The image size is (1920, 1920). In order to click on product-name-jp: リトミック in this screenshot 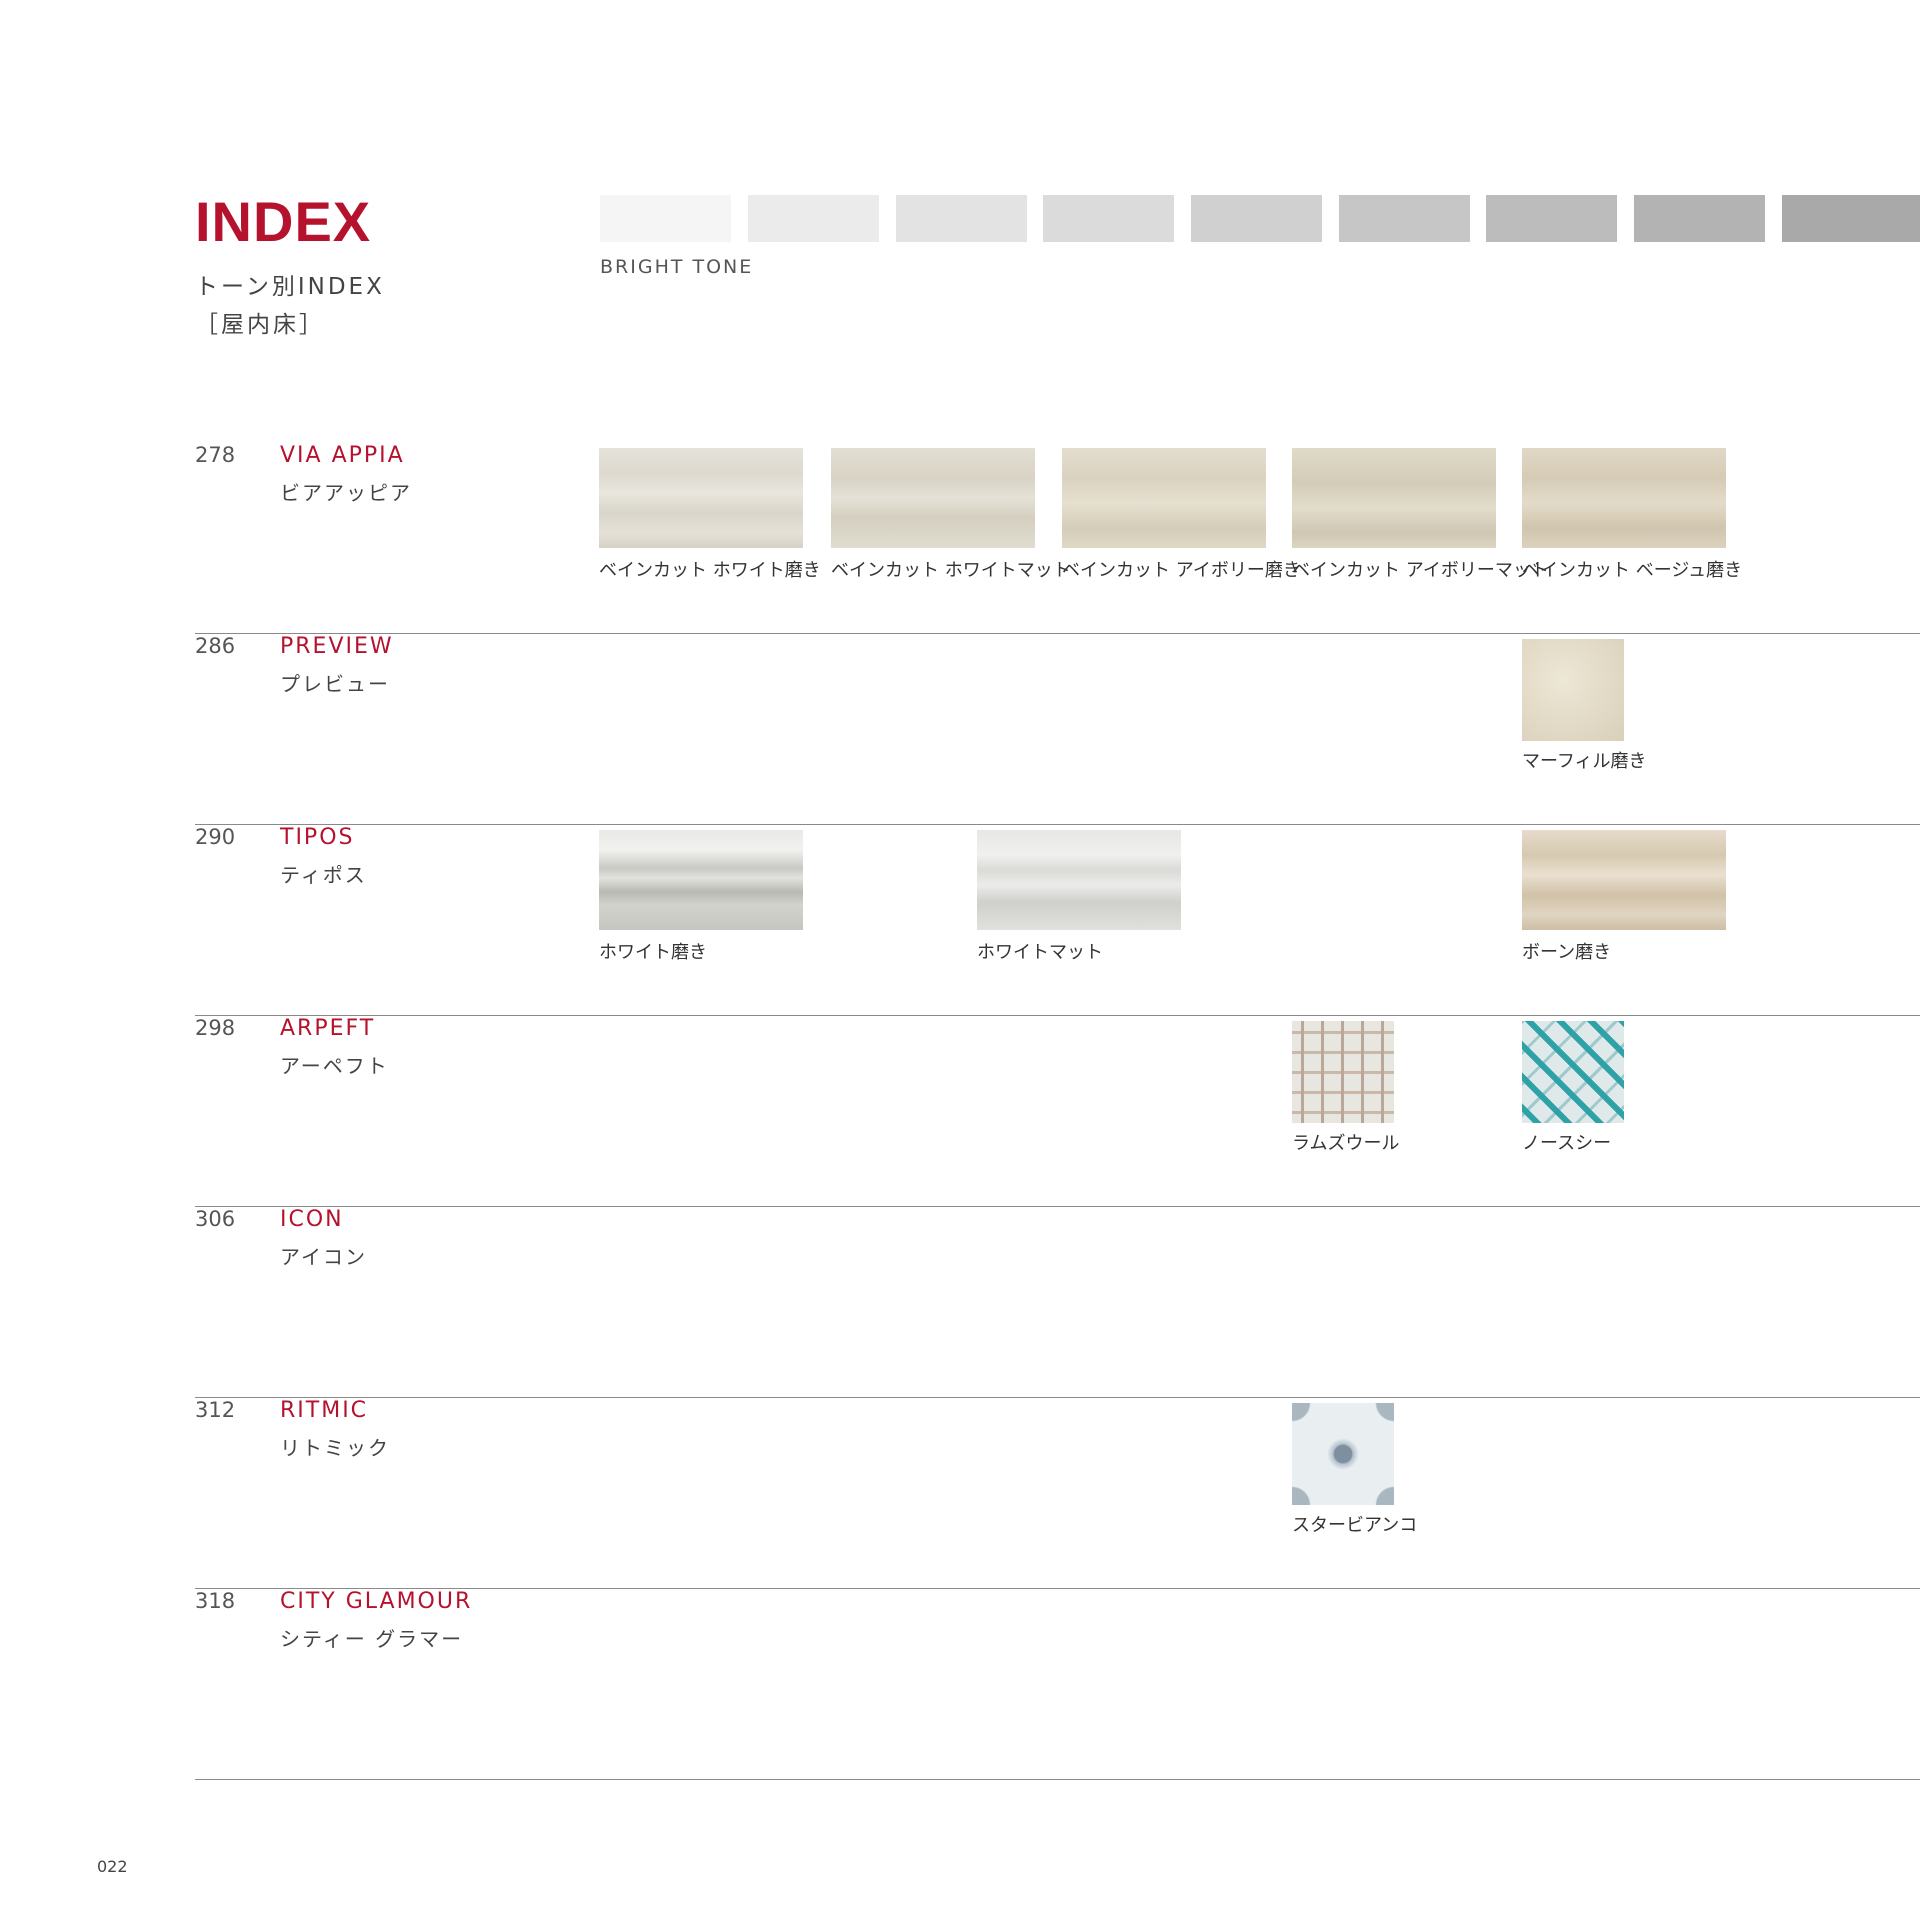, I will do `click(335, 1448)`.